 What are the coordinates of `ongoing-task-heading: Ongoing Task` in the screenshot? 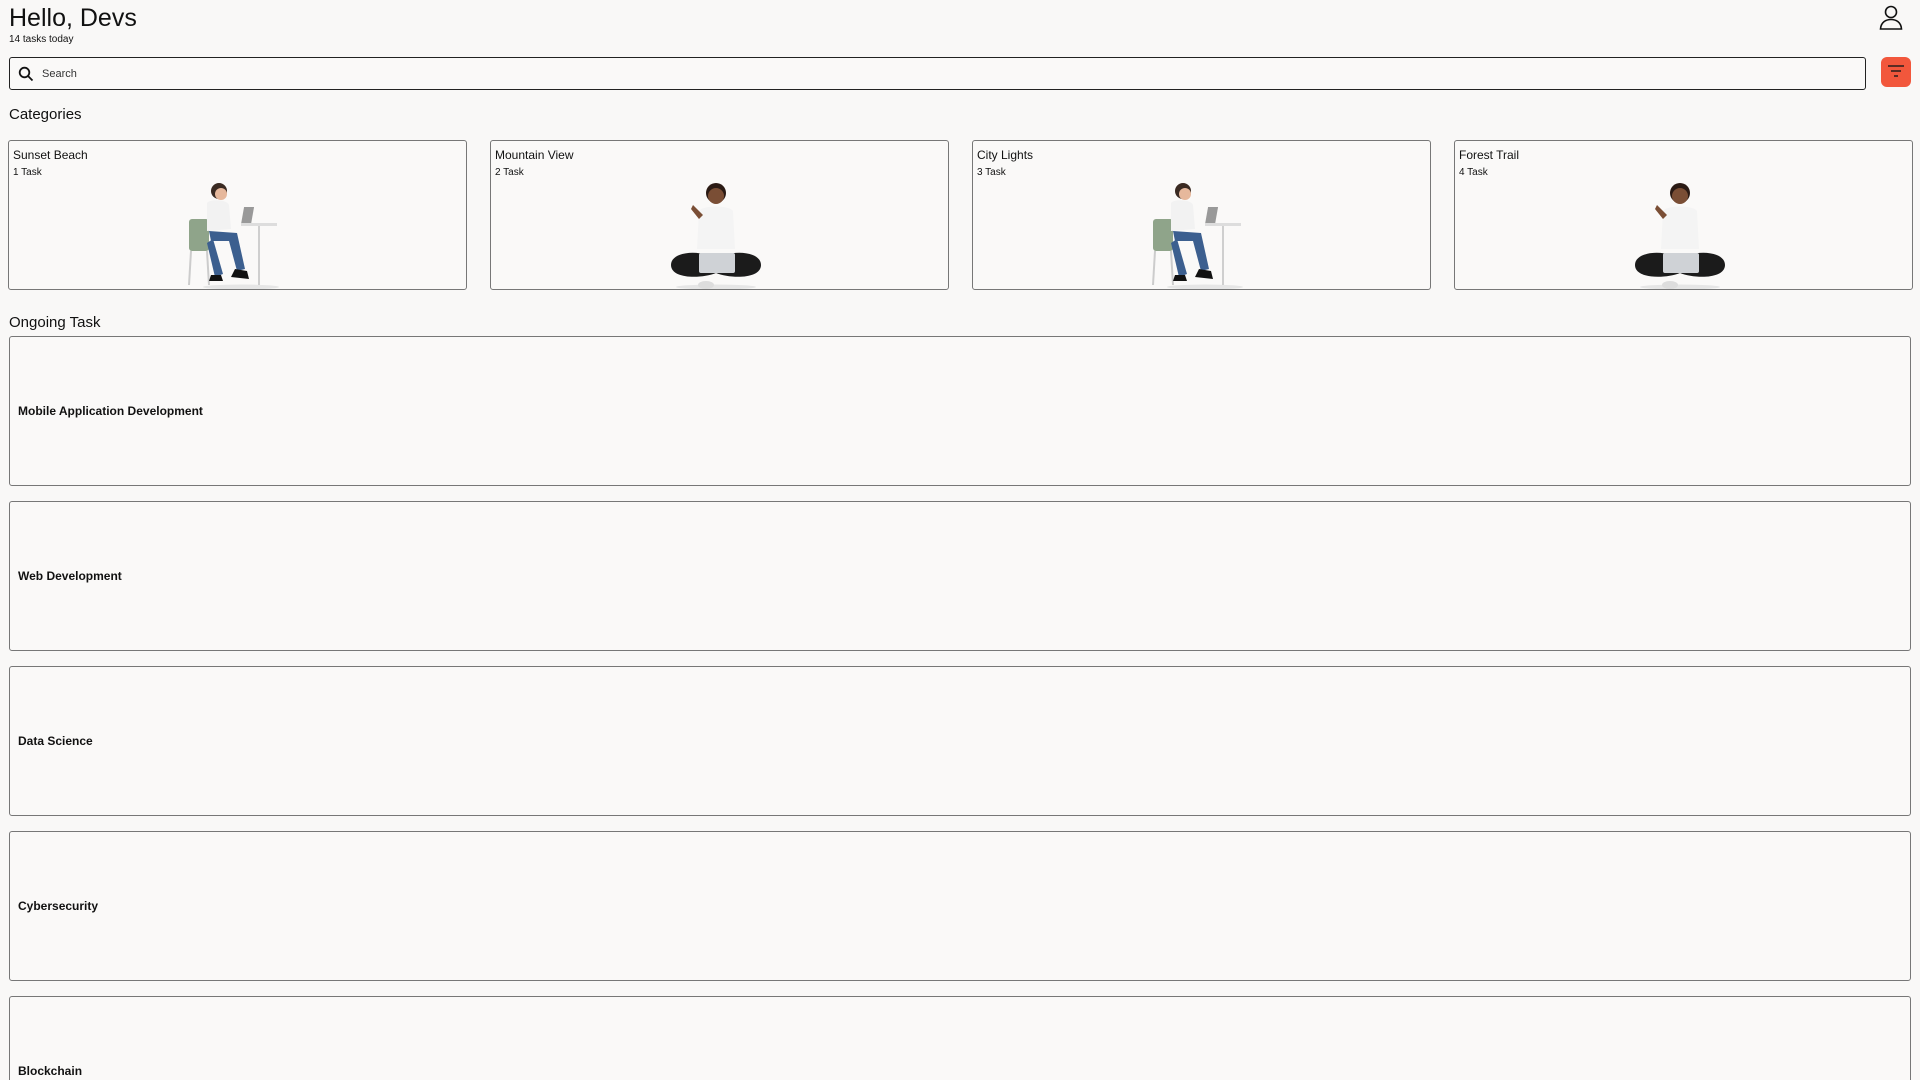 It's located at (55, 322).